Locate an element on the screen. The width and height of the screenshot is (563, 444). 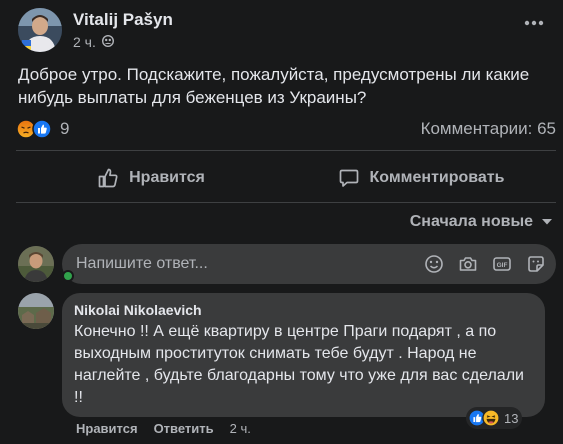
comment-reply-link: Ответить is located at coordinates (184, 428).